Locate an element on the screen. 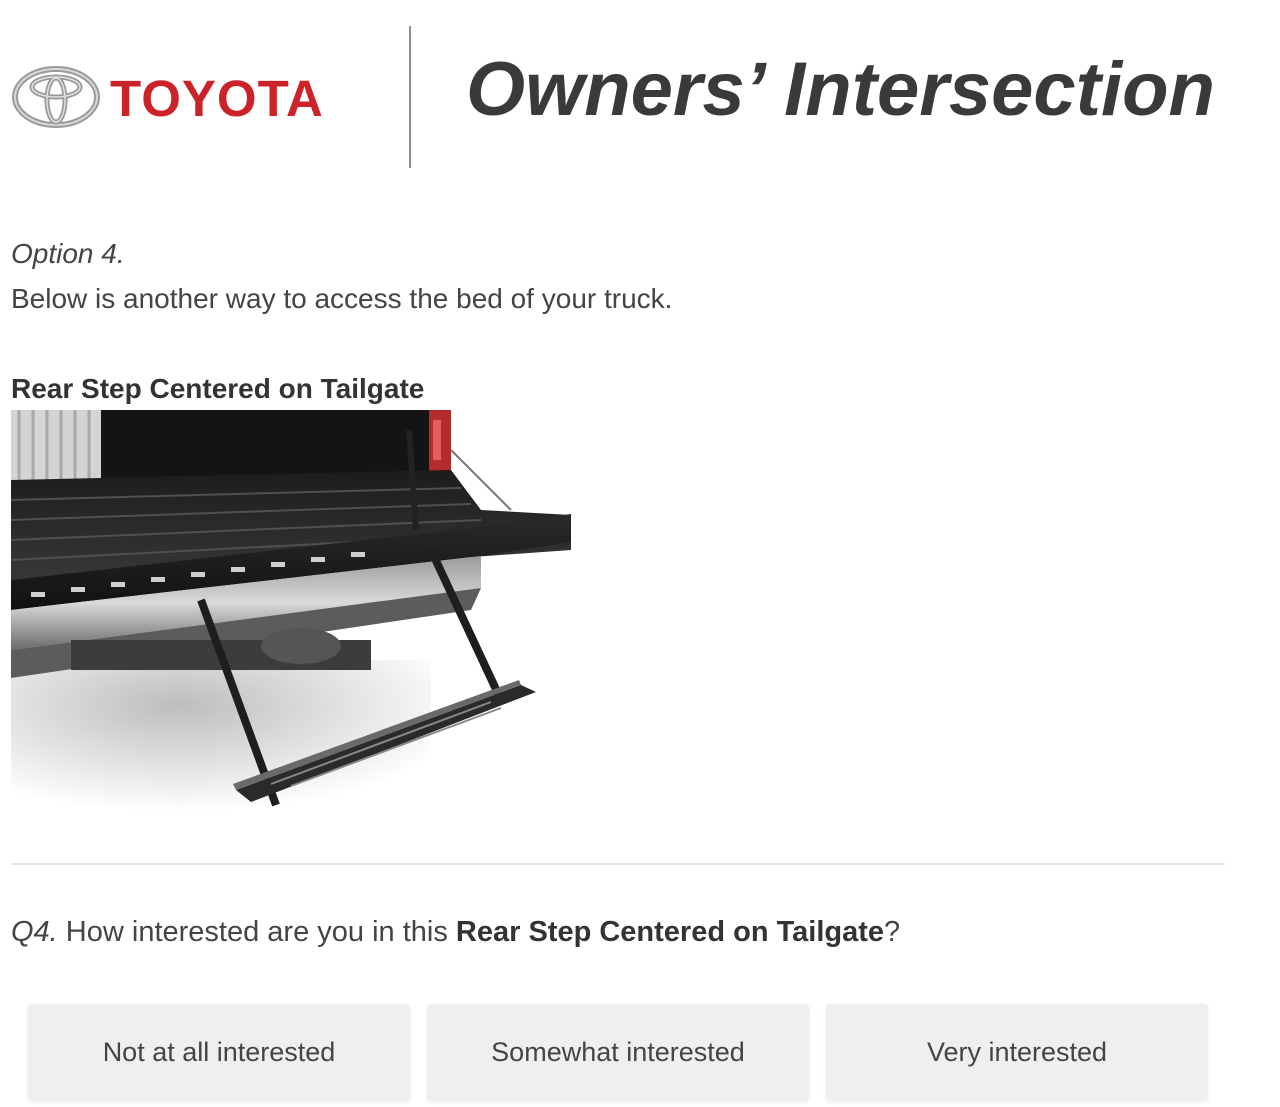  page-title: Owners’ Intersection is located at coordinates (840, 89).